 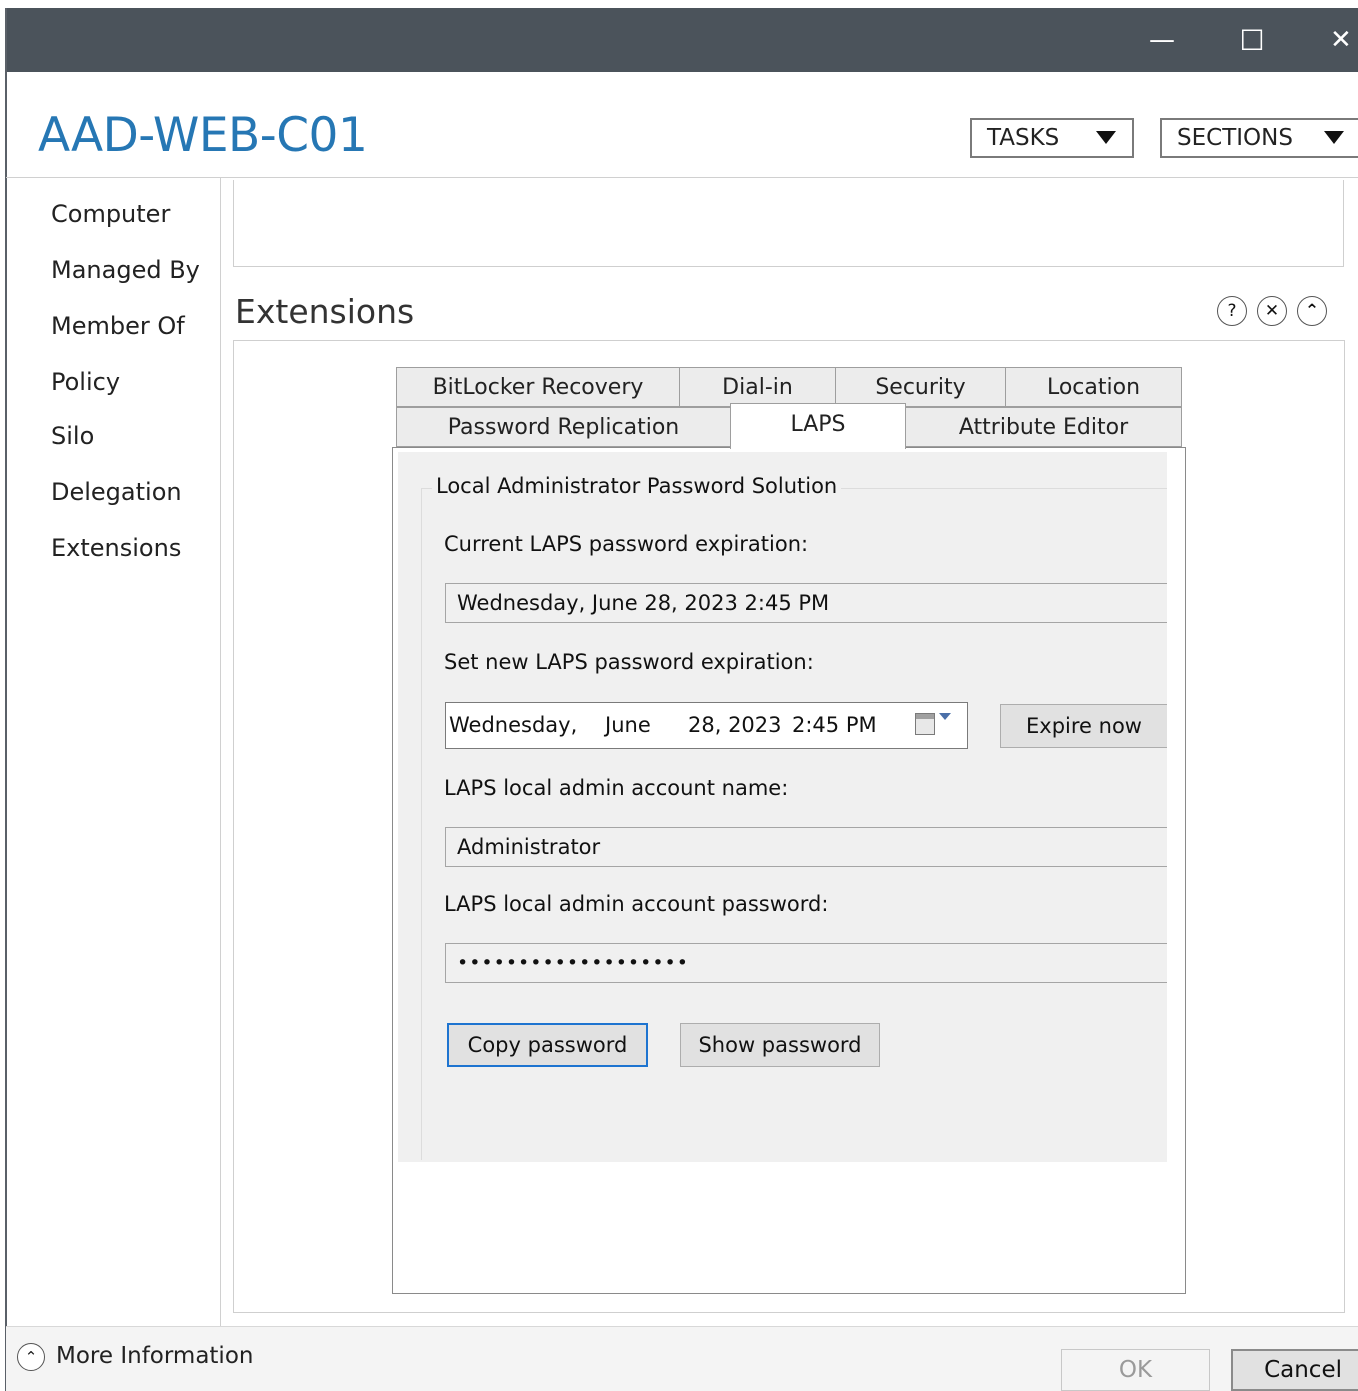 I want to click on minimize-icon: —, so click(x=1162, y=40).